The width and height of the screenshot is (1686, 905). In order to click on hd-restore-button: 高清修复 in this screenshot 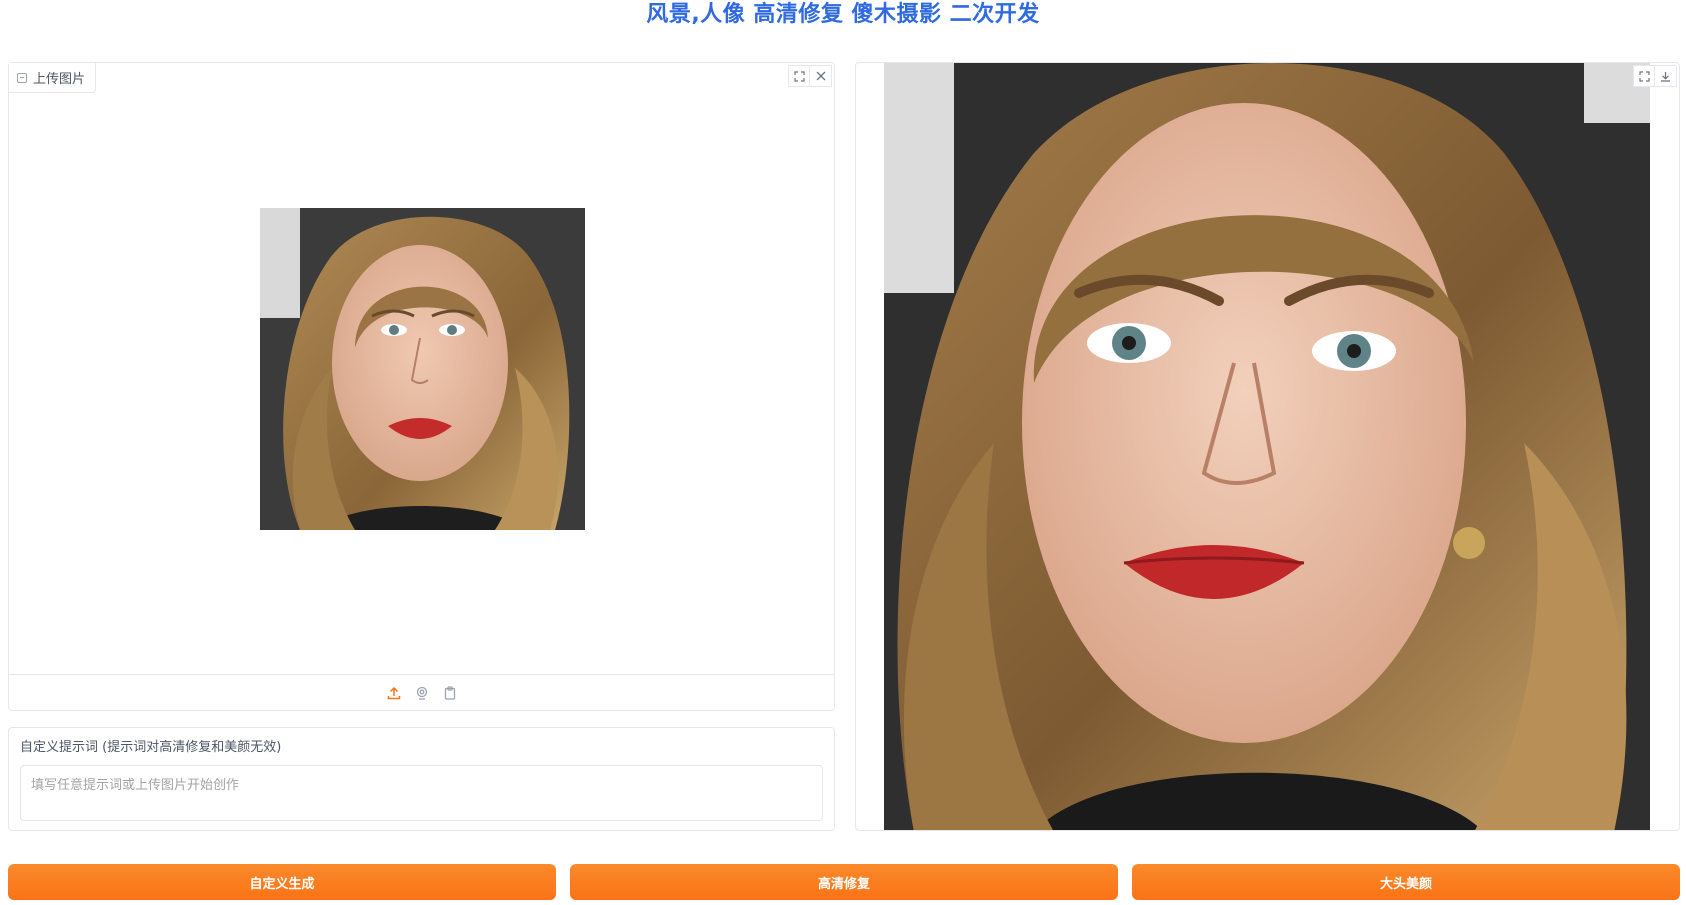, I will do `click(844, 882)`.